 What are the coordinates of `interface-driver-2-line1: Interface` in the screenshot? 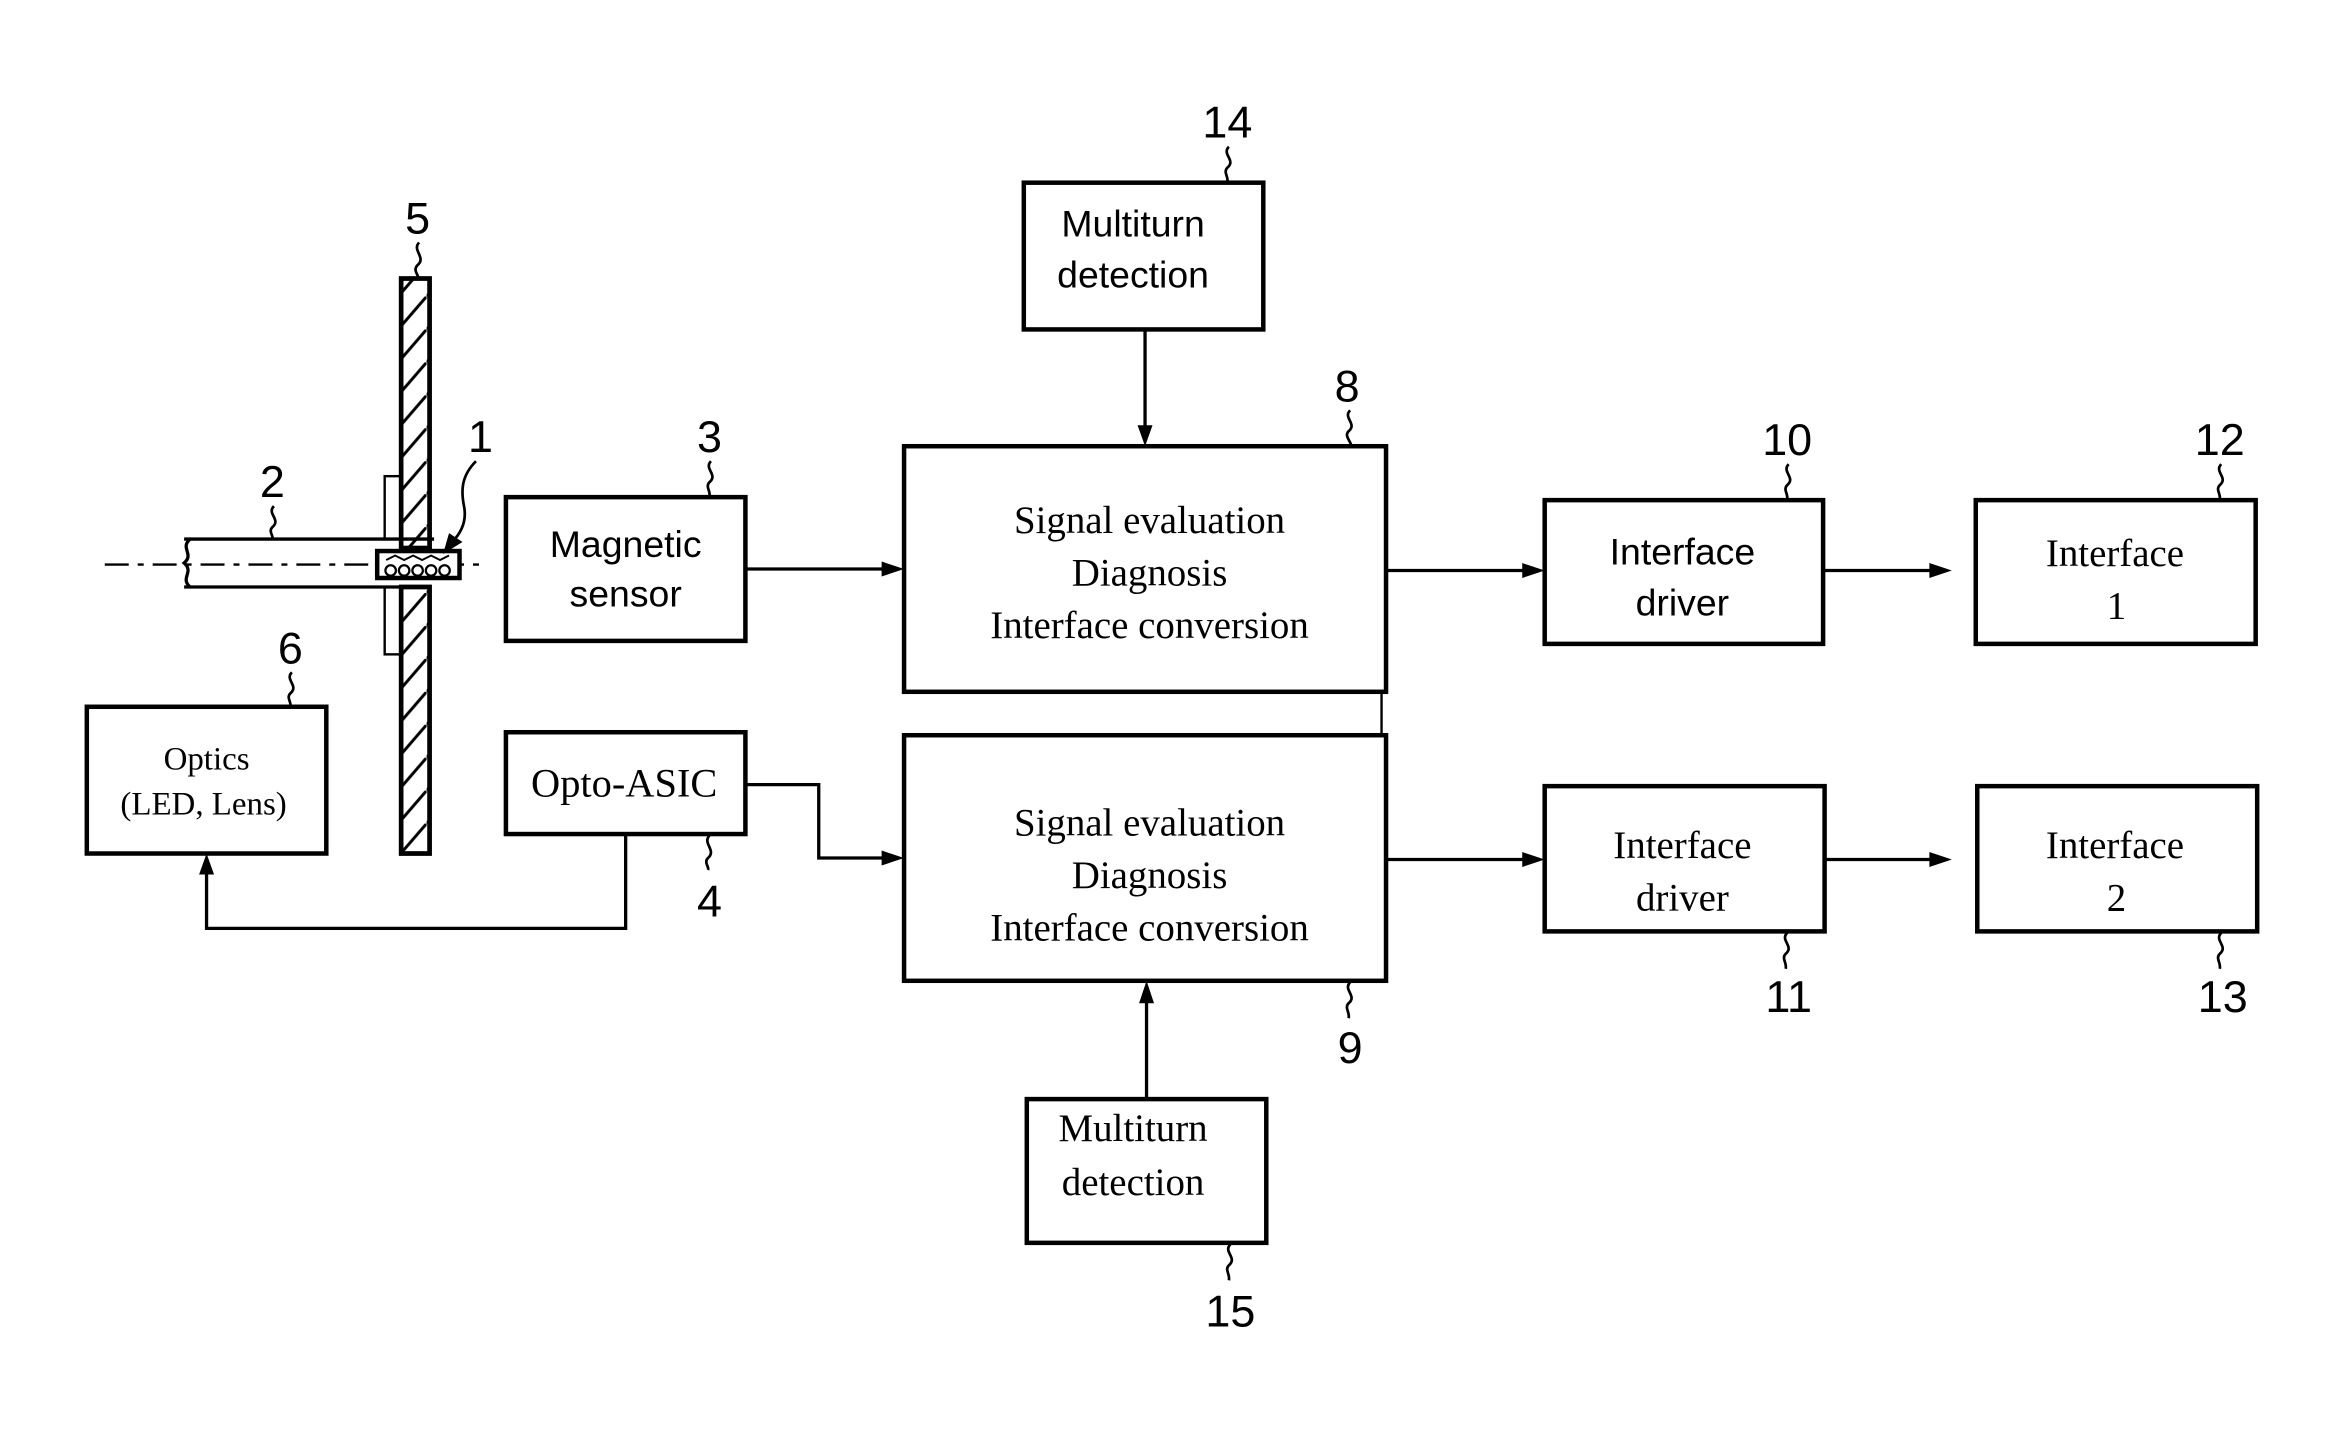 It's located at (1682, 845).